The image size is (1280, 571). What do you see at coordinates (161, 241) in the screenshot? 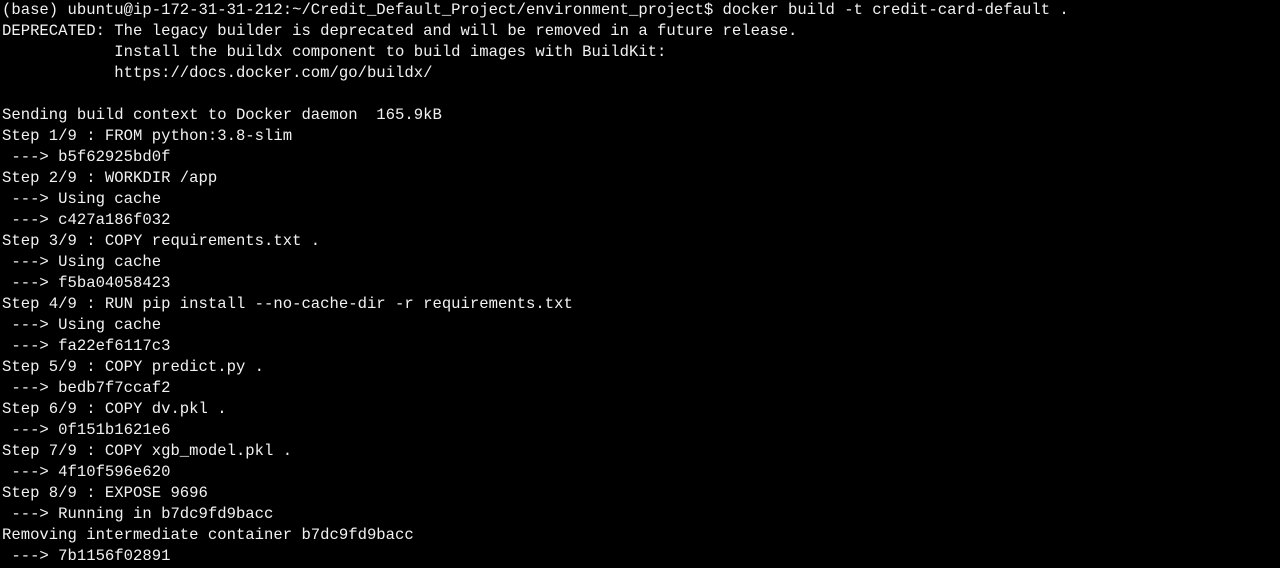
I see `terminal-line-step: Step 3/9 : COPY requirements.txt .` at bounding box center [161, 241].